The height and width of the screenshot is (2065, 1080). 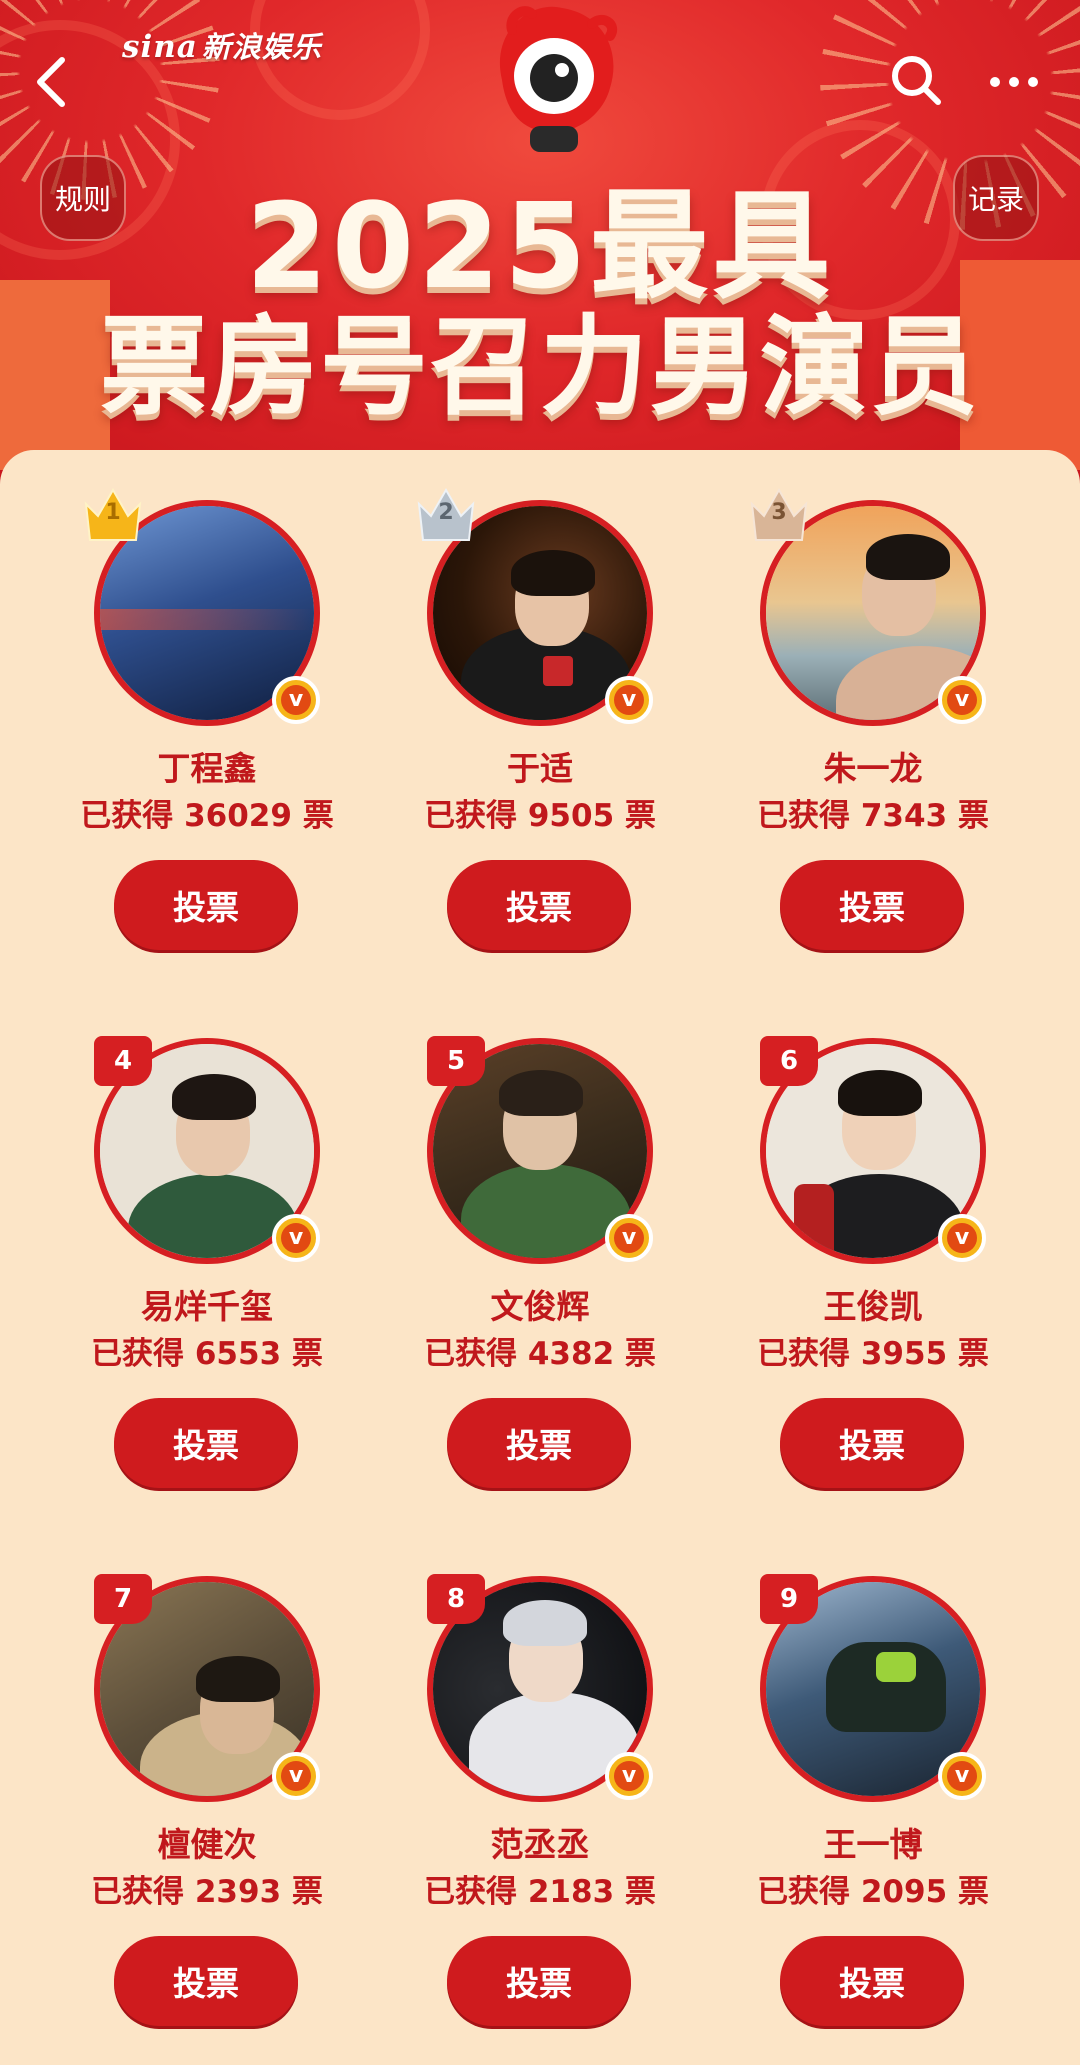 What do you see at coordinates (207, 1306) in the screenshot?
I see `candidate-name: 易烊千玺` at bounding box center [207, 1306].